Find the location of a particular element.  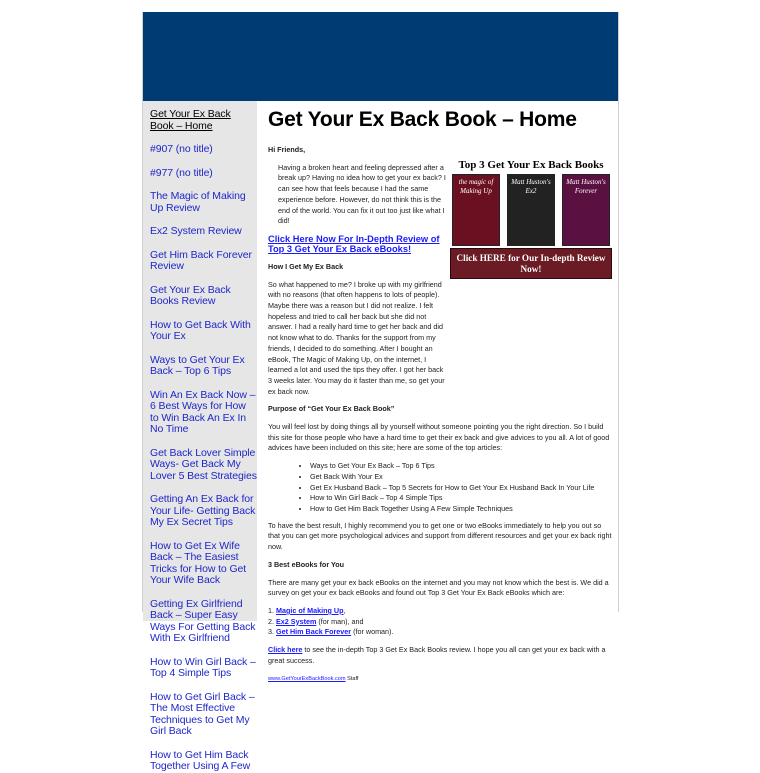

book-cover-ex2: Matt Huston's Ex2 is located at coordinates (531, 209).